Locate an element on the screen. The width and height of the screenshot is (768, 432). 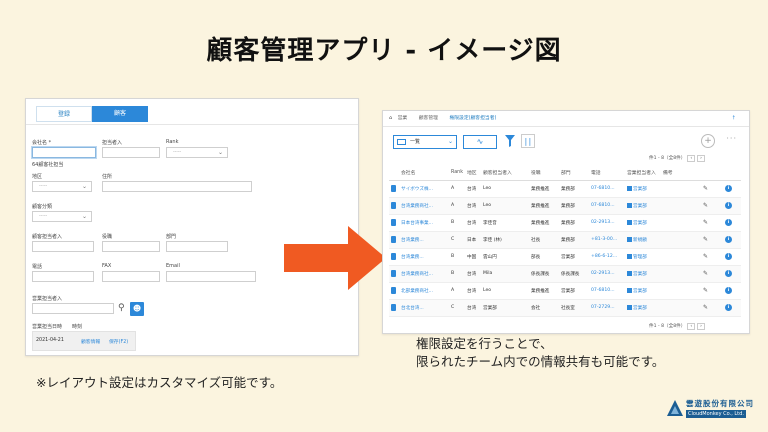
contact-input is located at coordinates (131, 152).